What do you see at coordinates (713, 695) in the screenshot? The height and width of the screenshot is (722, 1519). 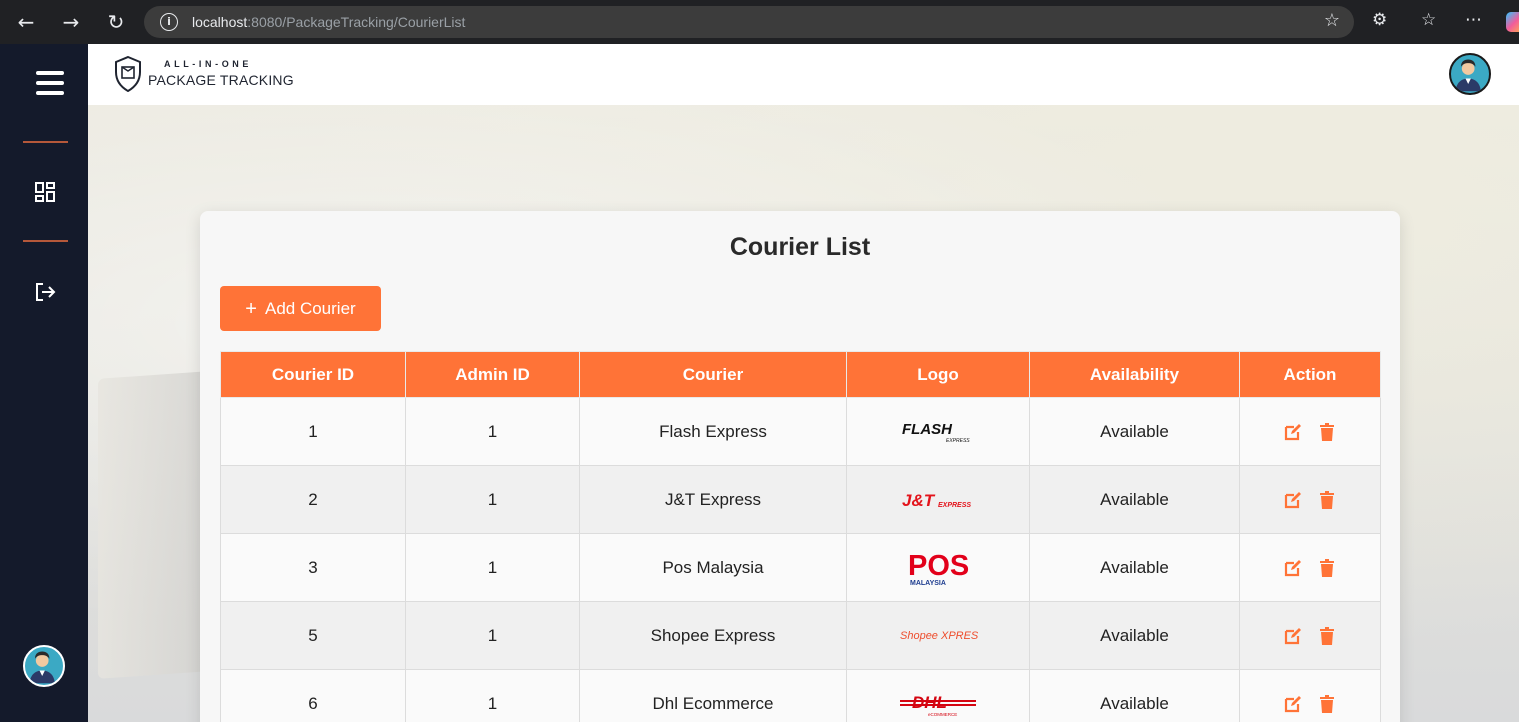 I see `cell-courier: Dhl Ecommerce` at bounding box center [713, 695].